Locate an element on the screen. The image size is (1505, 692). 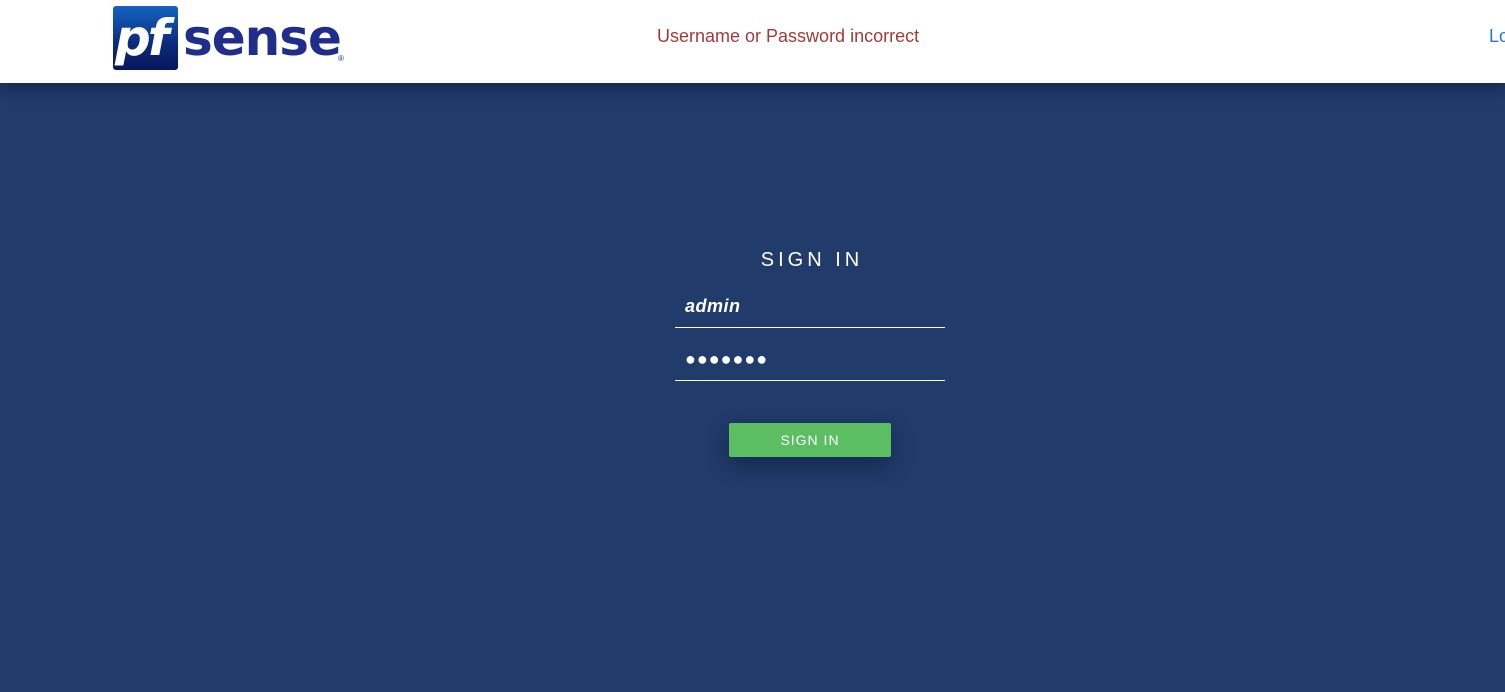
username-input is located at coordinates (810, 306).